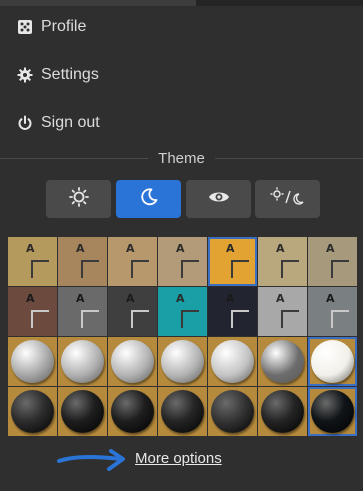 This screenshot has width=363, height=491. I want to click on menu-item-signout: Sign out, so click(58, 123).